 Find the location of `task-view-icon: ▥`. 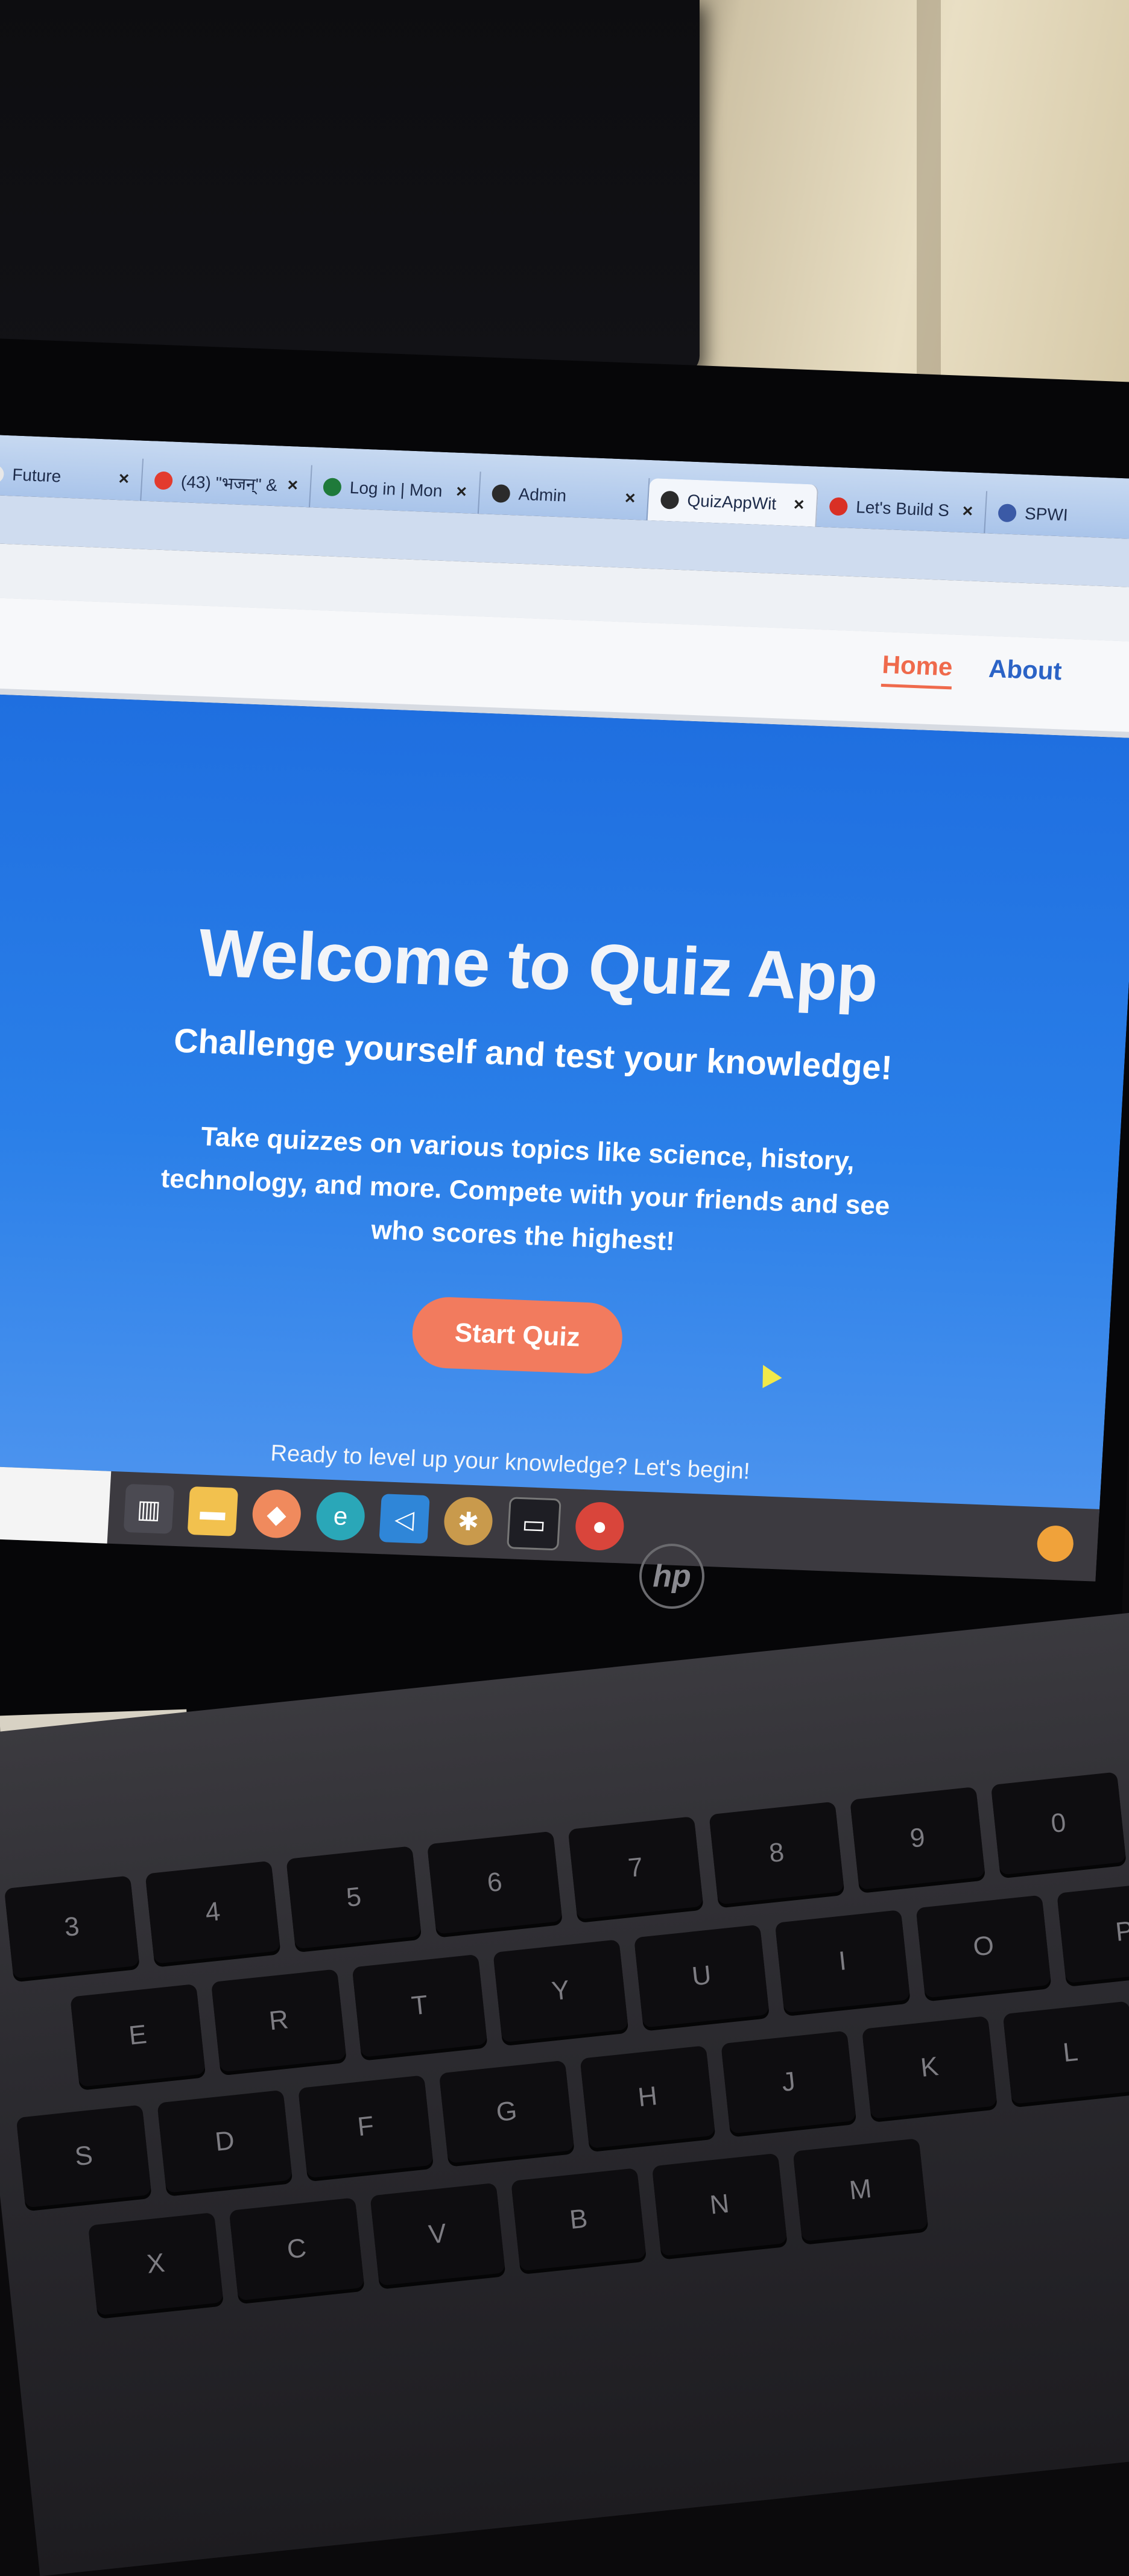

task-view-icon: ▥ is located at coordinates (149, 1508).